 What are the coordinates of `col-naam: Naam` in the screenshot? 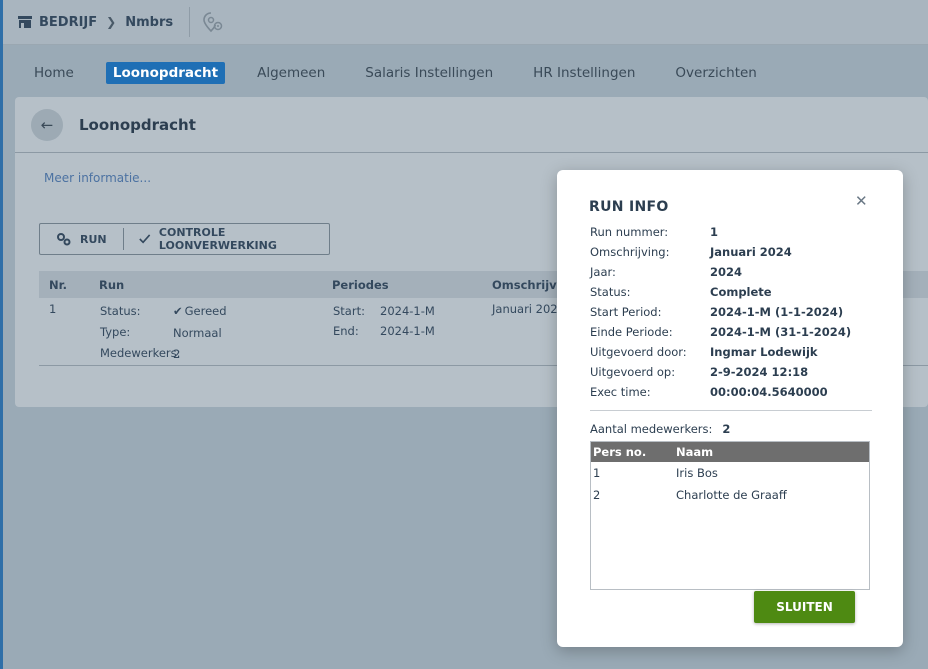 It's located at (695, 452).